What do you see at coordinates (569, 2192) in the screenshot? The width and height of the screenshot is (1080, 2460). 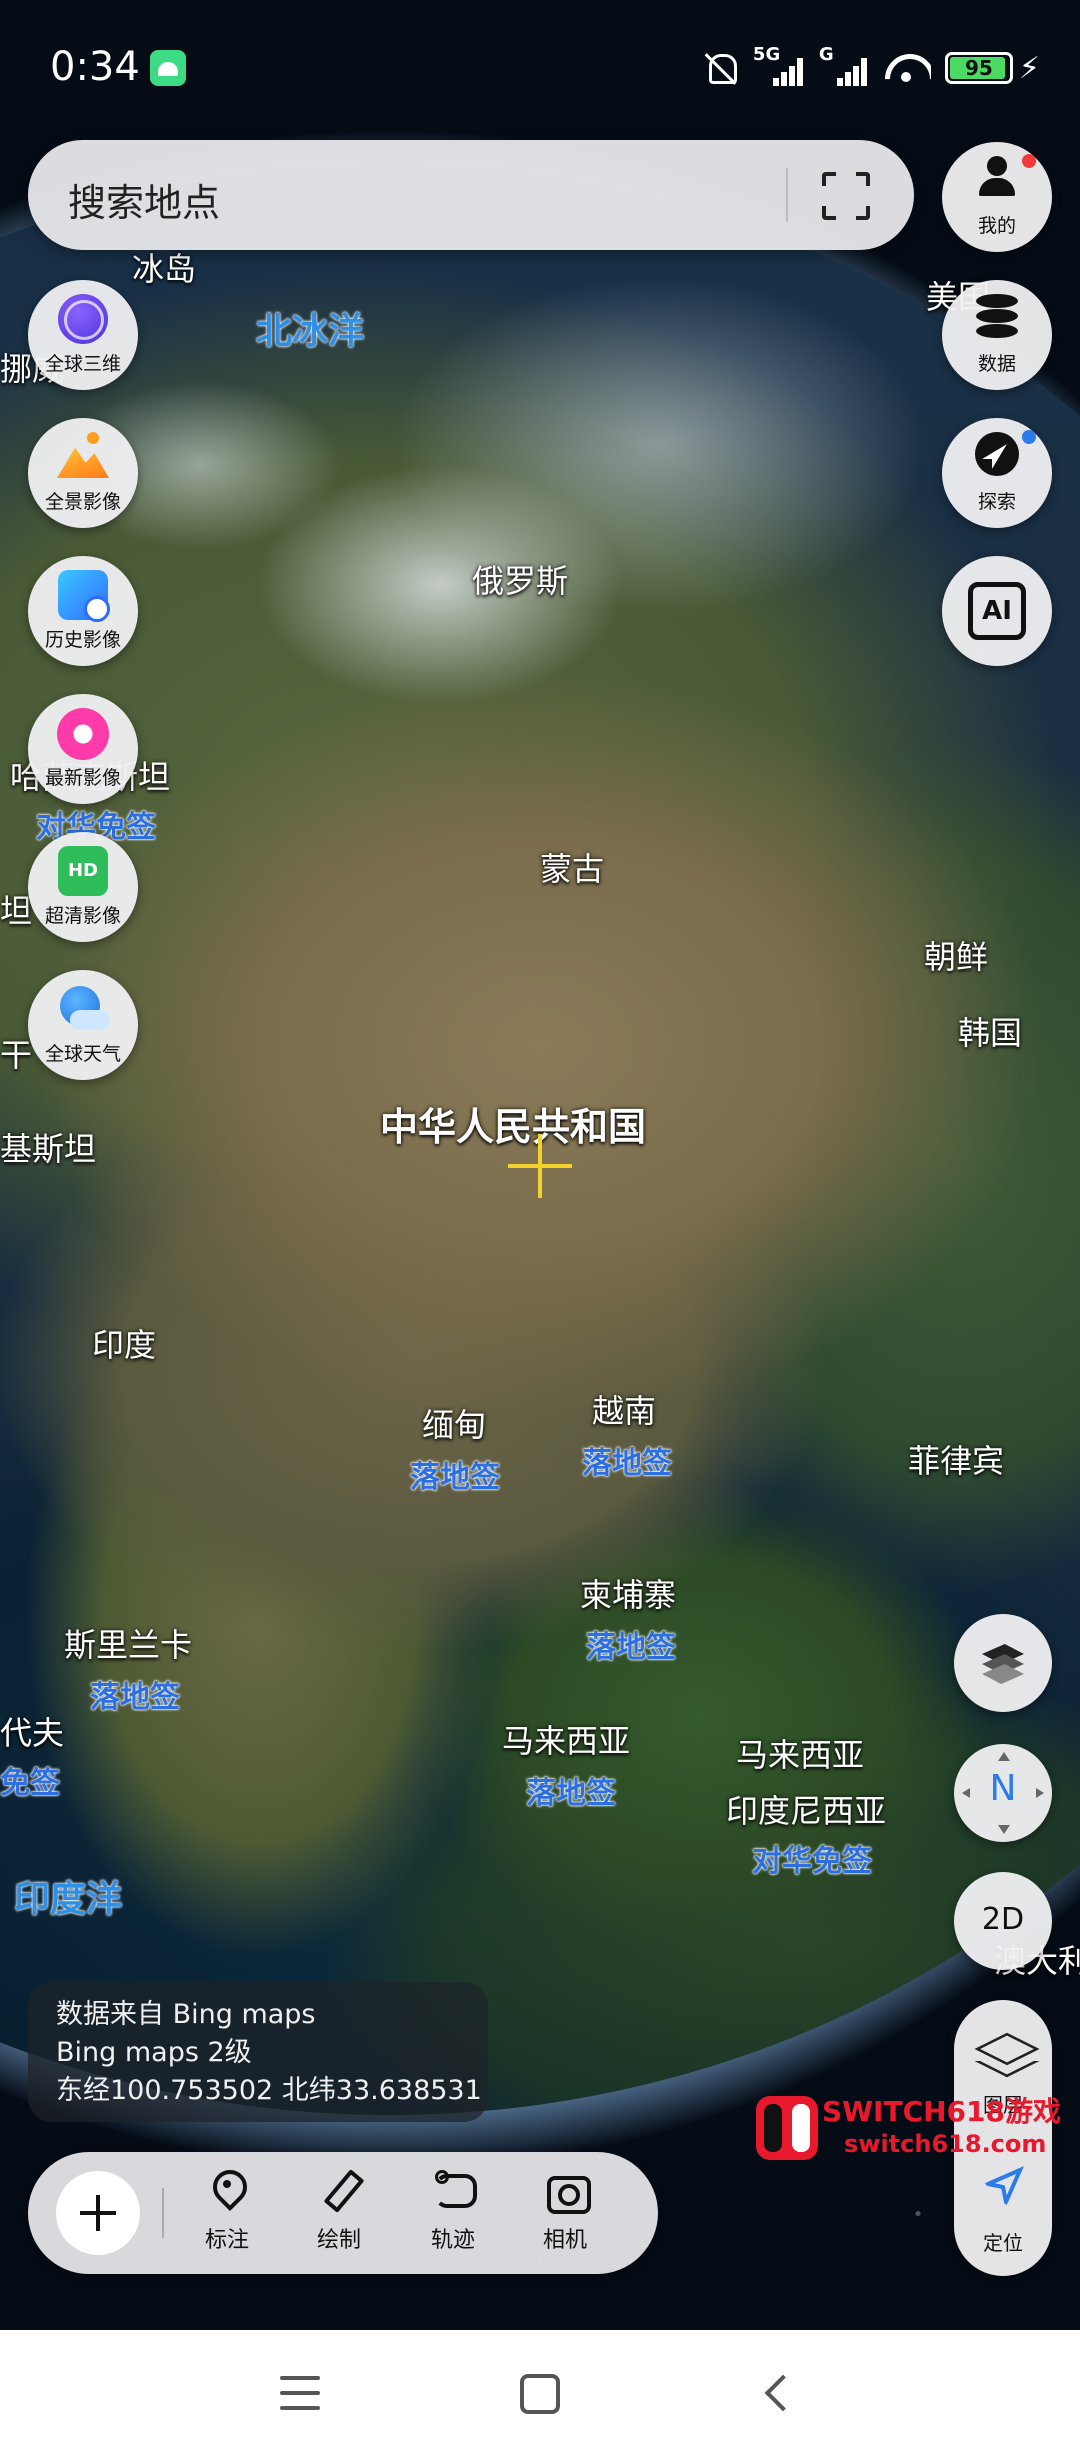 I see `camera-icon` at bounding box center [569, 2192].